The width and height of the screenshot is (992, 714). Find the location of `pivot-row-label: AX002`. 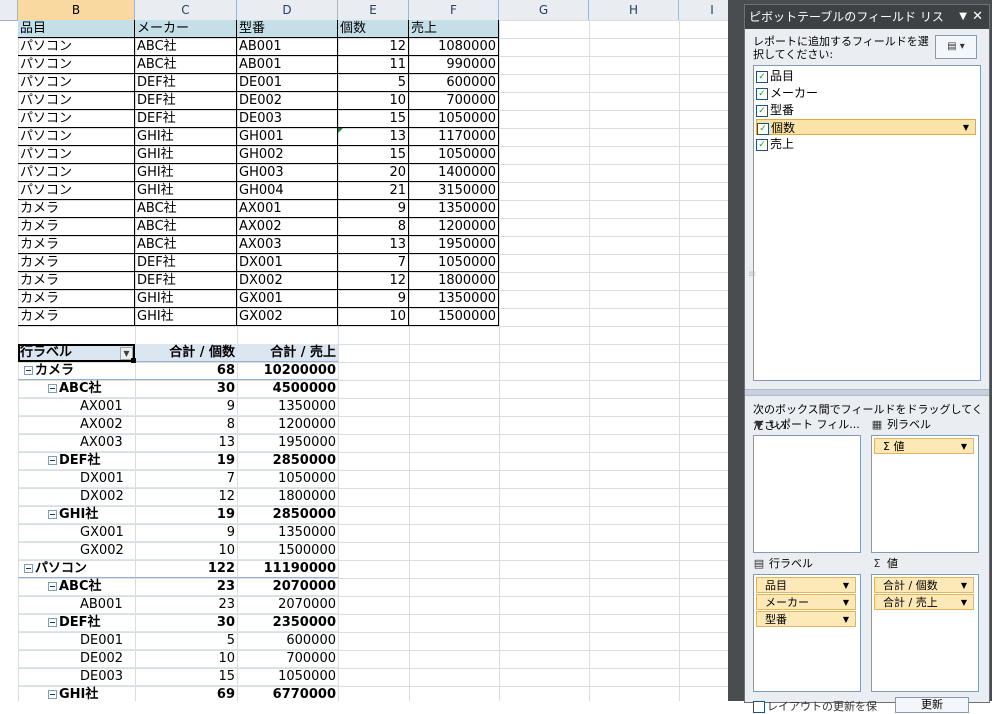

pivot-row-label: AX002 is located at coordinates (76, 425).